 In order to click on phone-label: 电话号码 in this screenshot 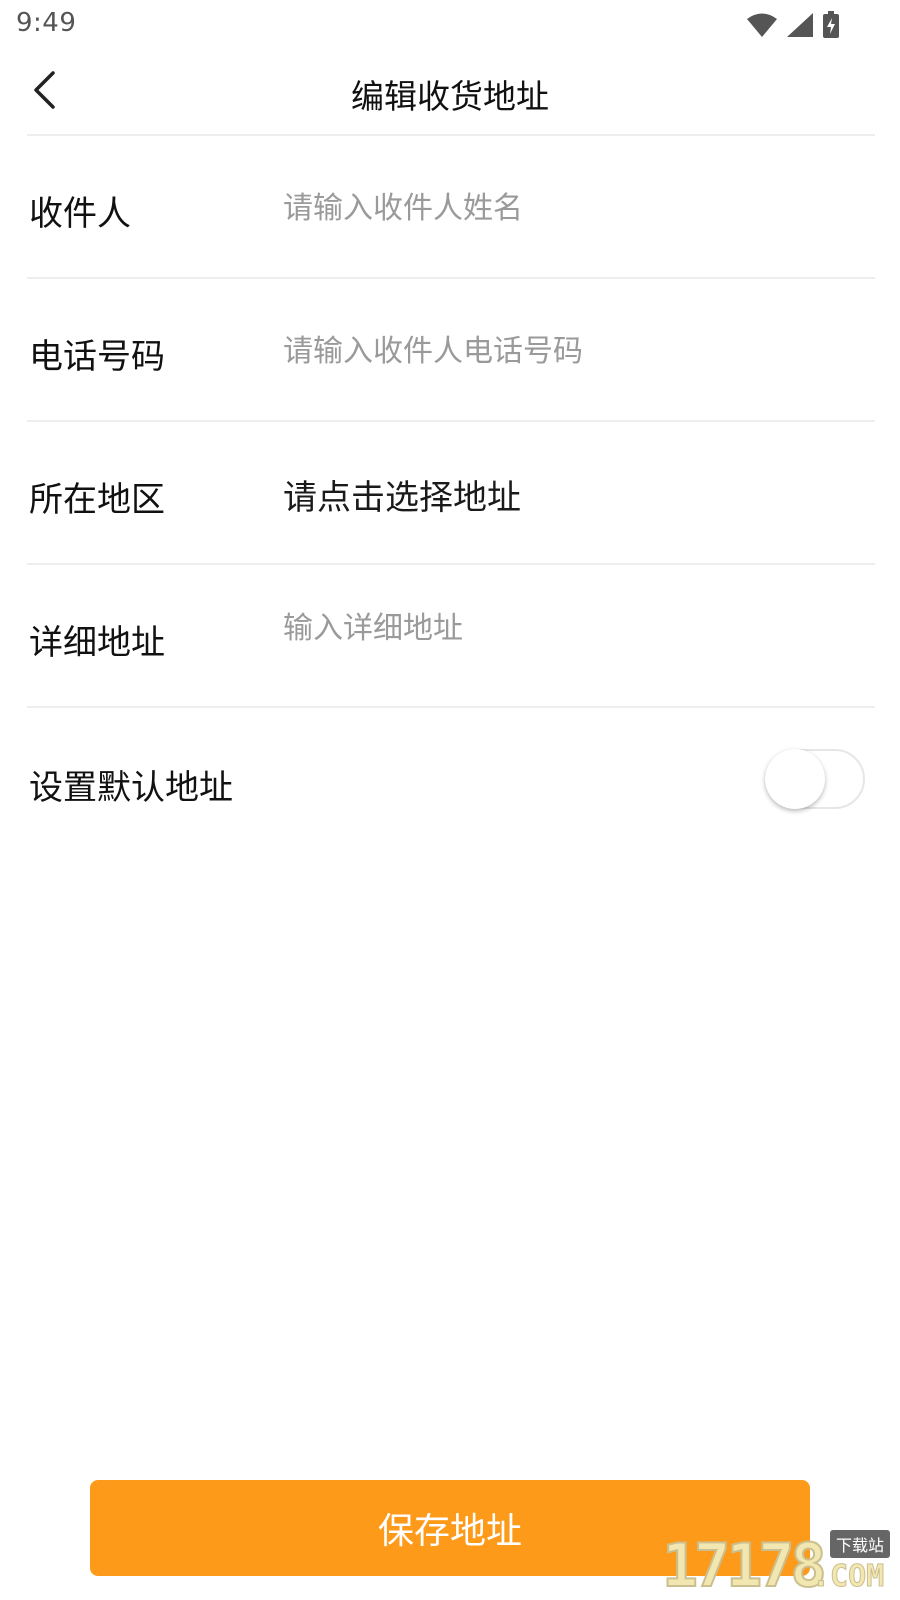, I will do `click(97, 357)`.